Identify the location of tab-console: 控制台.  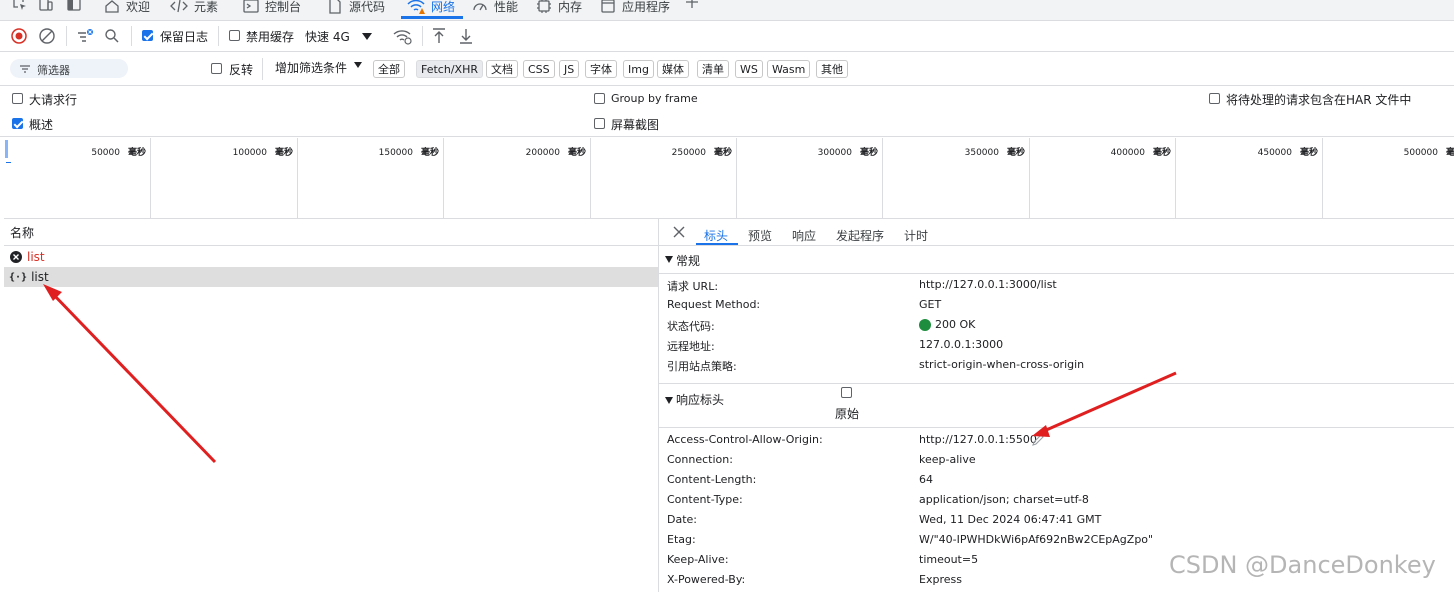
(272, 9).